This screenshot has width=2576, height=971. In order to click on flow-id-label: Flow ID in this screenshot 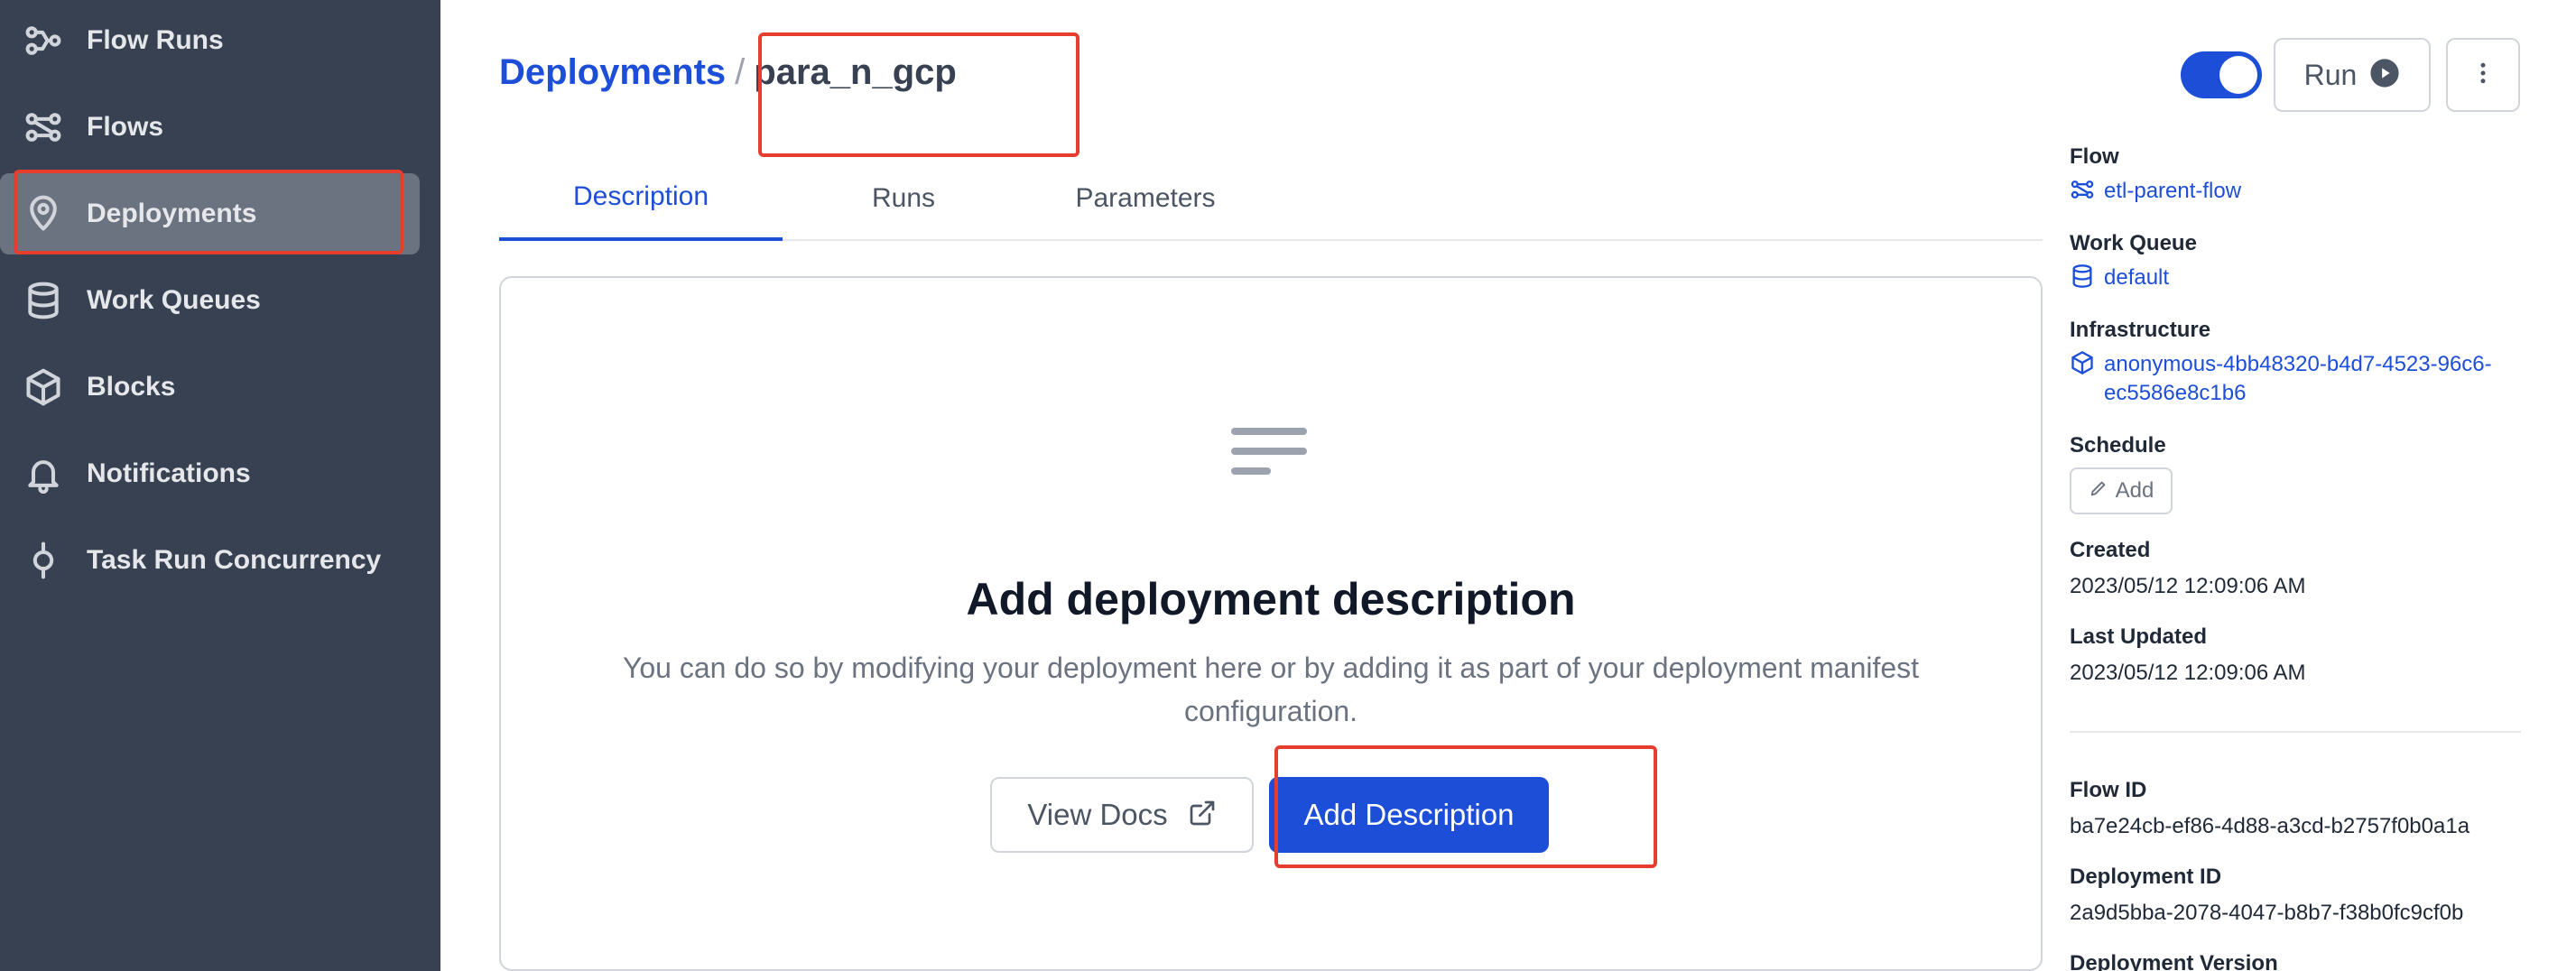, I will do `click(2108, 790)`.